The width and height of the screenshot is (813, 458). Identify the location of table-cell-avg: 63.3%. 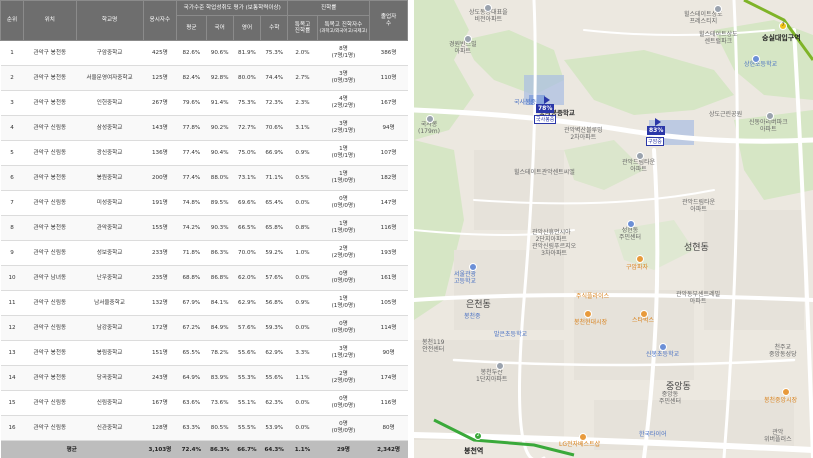
(191, 428).